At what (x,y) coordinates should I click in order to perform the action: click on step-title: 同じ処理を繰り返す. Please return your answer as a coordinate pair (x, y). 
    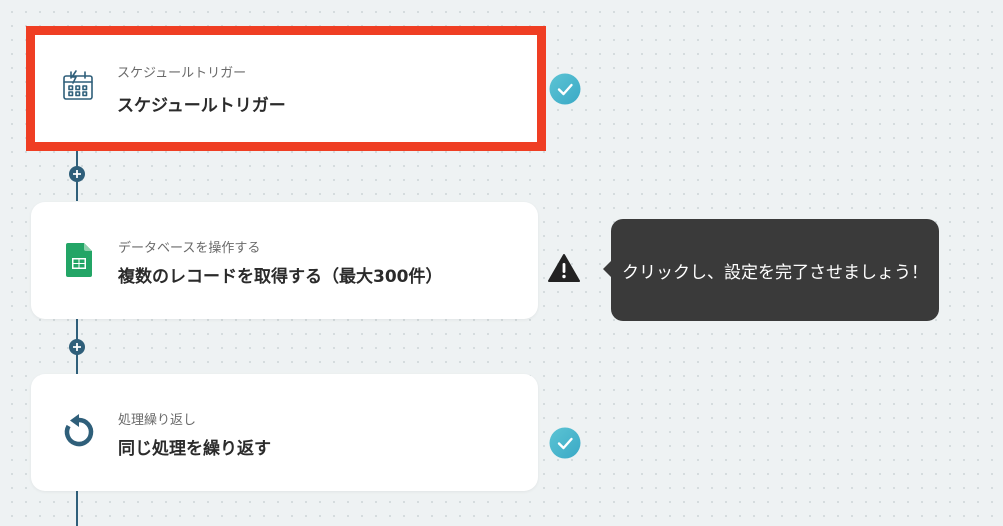
    Looking at the image, I should click on (194, 449).